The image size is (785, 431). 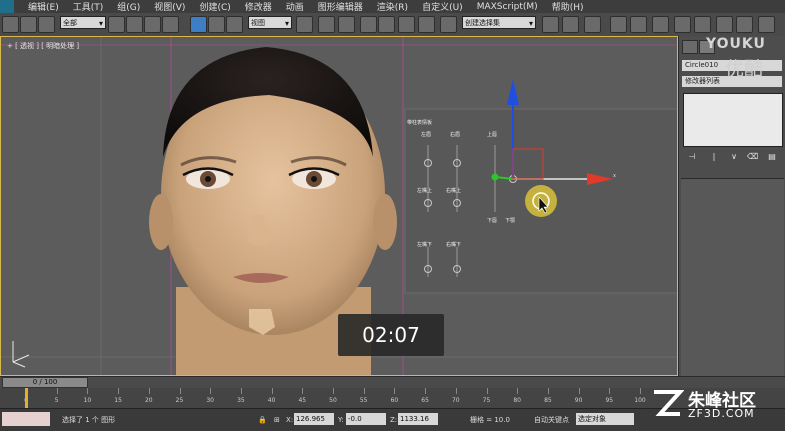 I want to click on y-label: Y:, so click(x=341, y=420).